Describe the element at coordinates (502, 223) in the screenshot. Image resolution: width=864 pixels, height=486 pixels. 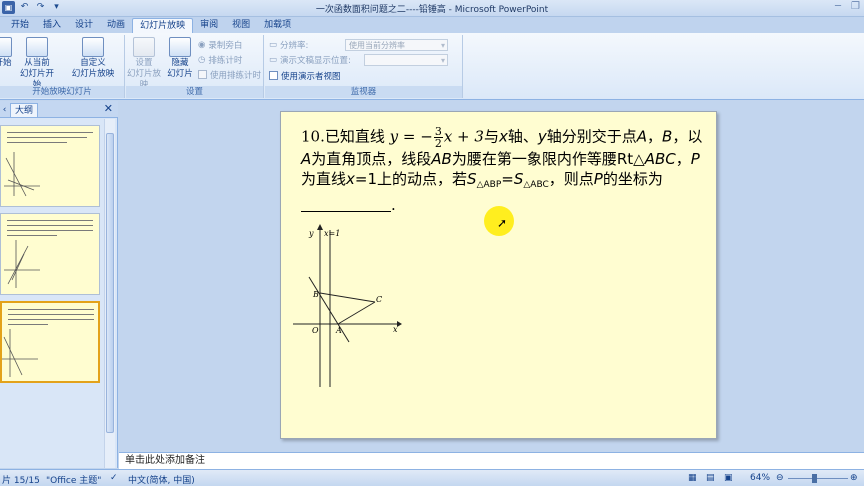
I see `mouse-pointer-icon: ➚` at that location.